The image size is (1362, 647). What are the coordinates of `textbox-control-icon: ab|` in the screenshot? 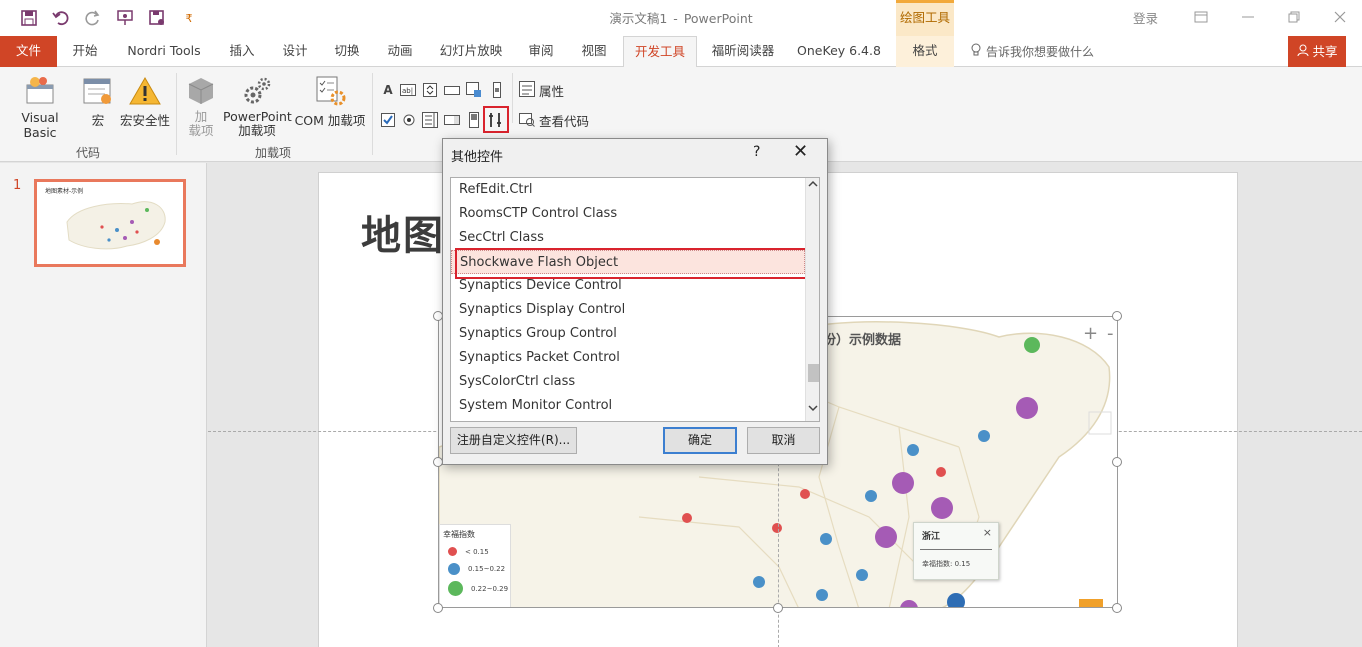 It's located at (408, 90).